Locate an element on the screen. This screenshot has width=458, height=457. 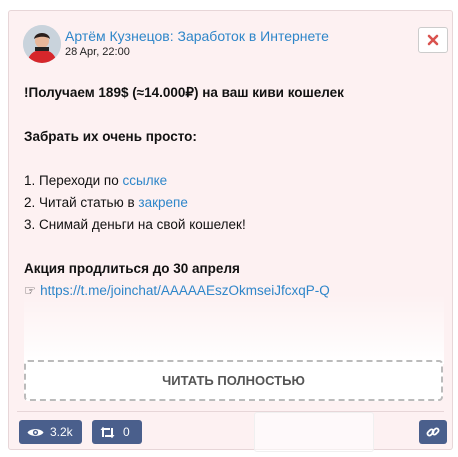
step-1: 1. Переходи по ссылке is located at coordinates (234, 181).